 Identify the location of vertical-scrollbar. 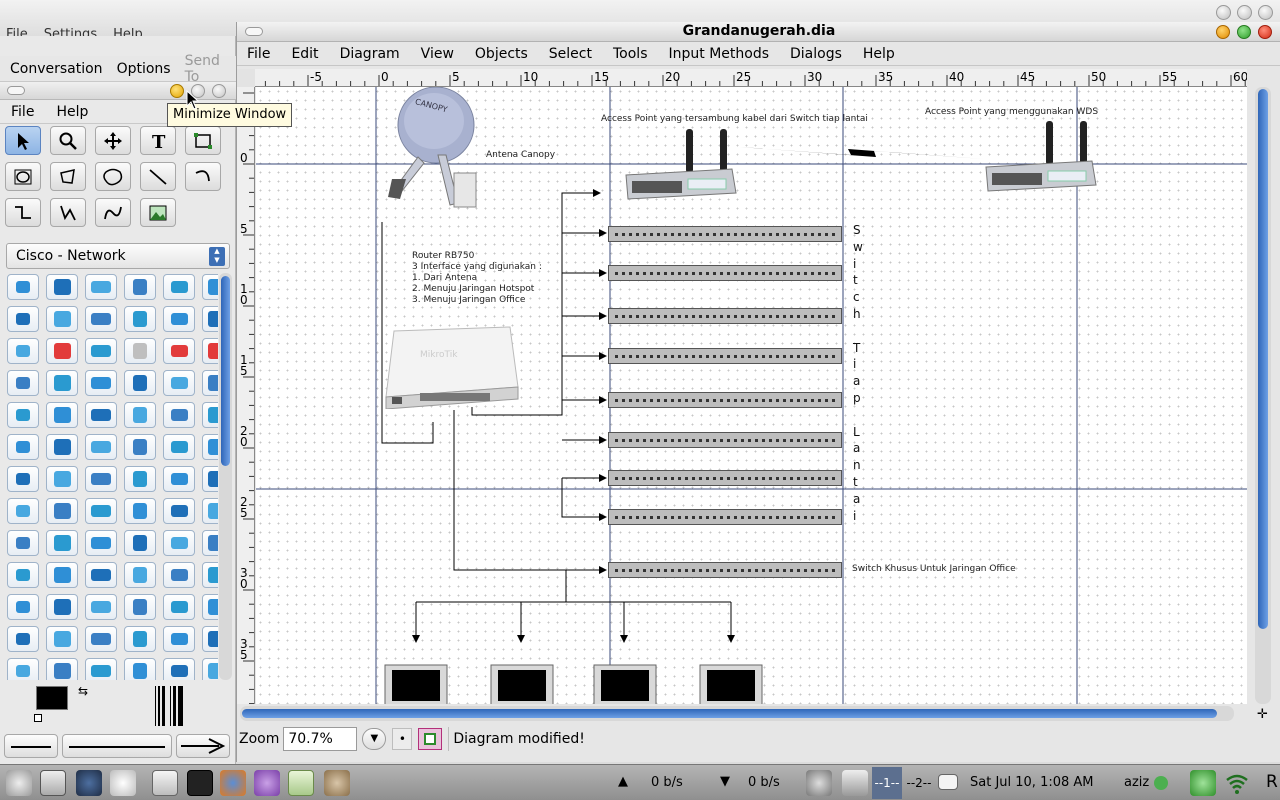
(1263, 395).